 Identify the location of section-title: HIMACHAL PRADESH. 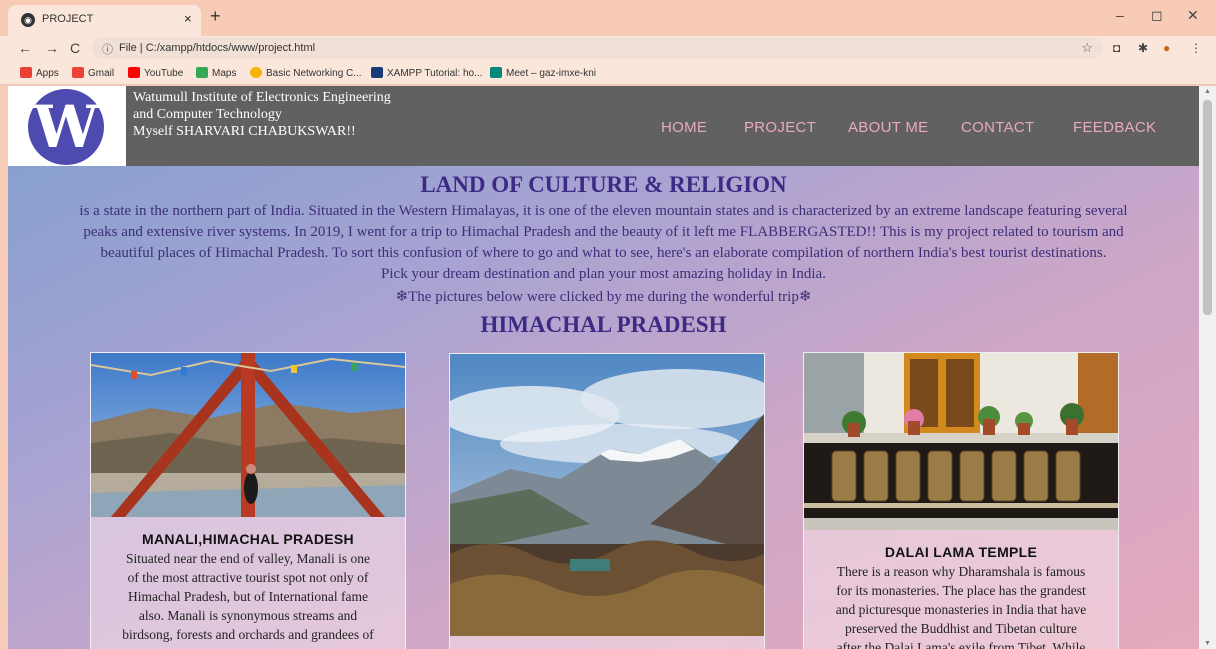
(603, 324).